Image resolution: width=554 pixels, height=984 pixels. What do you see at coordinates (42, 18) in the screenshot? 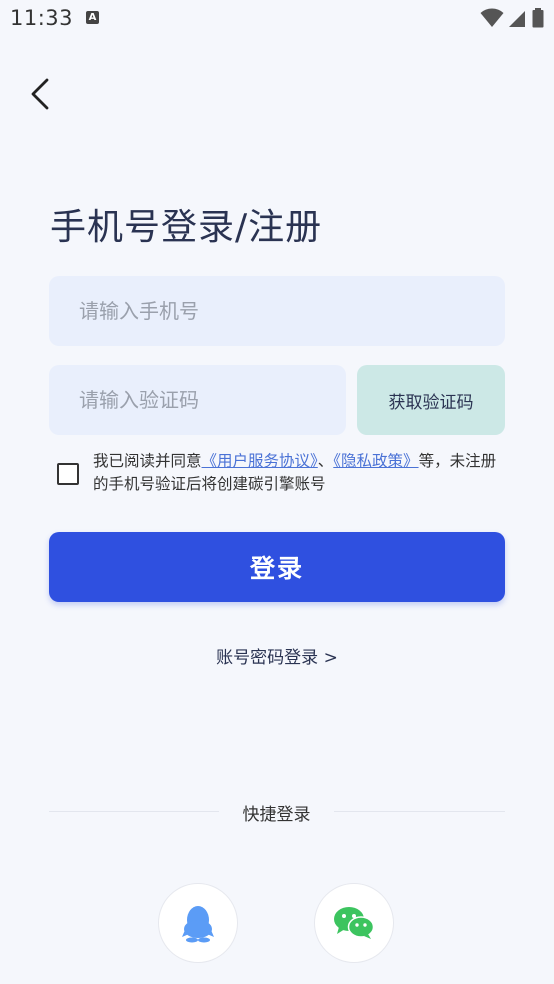
I see `status-time: 11:33` at bounding box center [42, 18].